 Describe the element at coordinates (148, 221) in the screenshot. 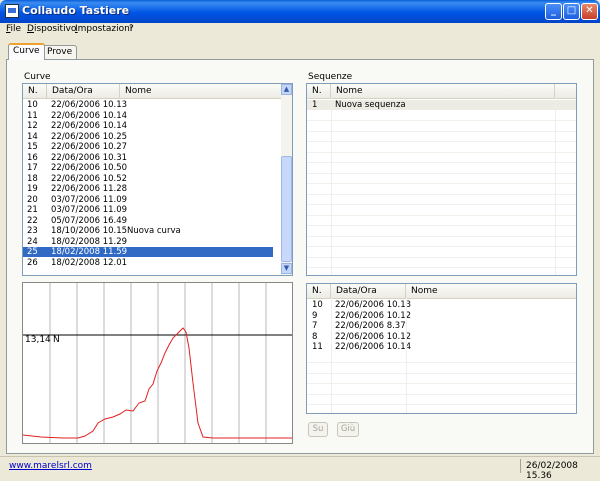

I see `list-row: 22 05/07/2006 16.49` at that location.